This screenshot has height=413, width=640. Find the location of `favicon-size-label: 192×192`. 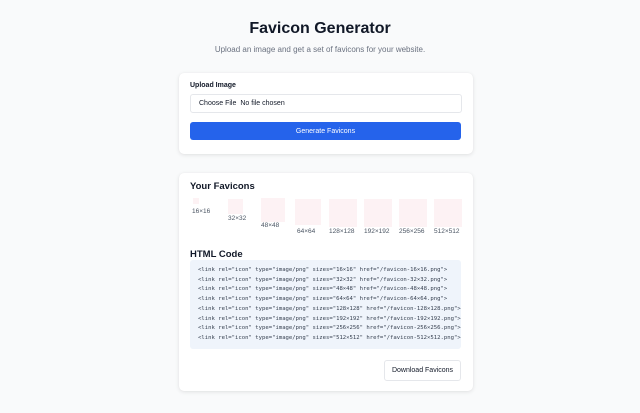

favicon-size-label: 192×192 is located at coordinates (377, 231).